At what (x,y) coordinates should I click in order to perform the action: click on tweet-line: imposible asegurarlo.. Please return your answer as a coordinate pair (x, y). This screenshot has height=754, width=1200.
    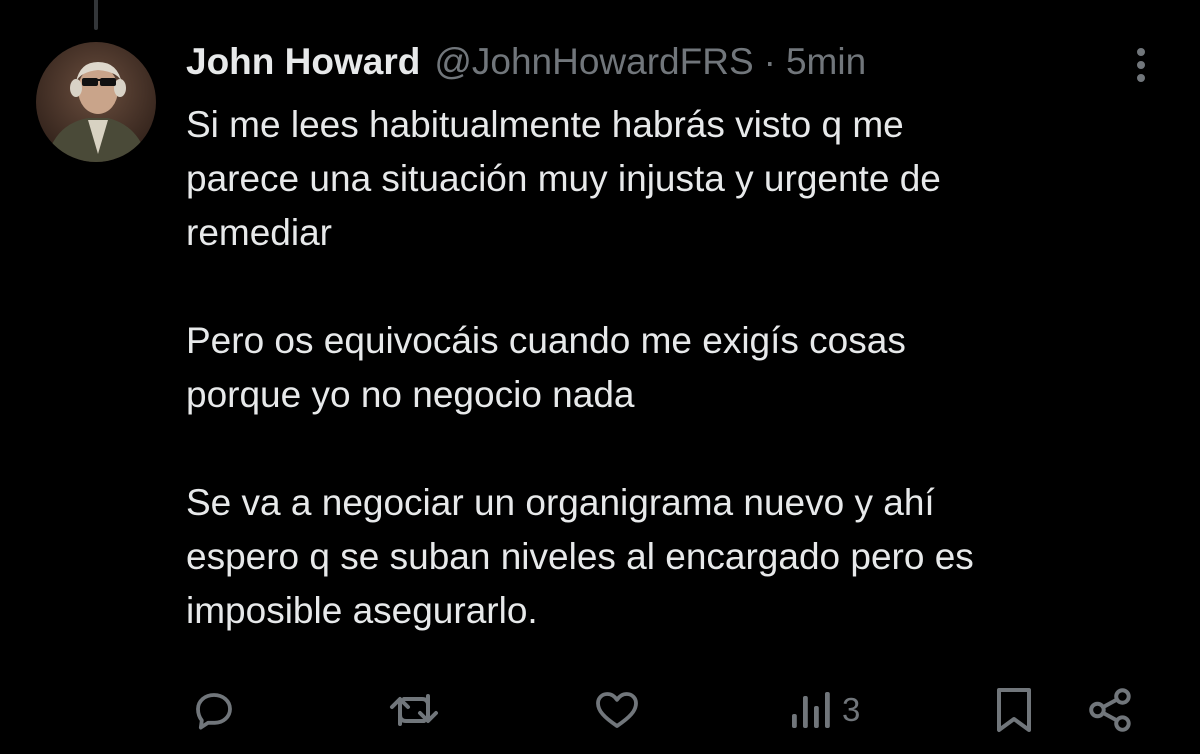
    Looking at the image, I should click on (362, 610).